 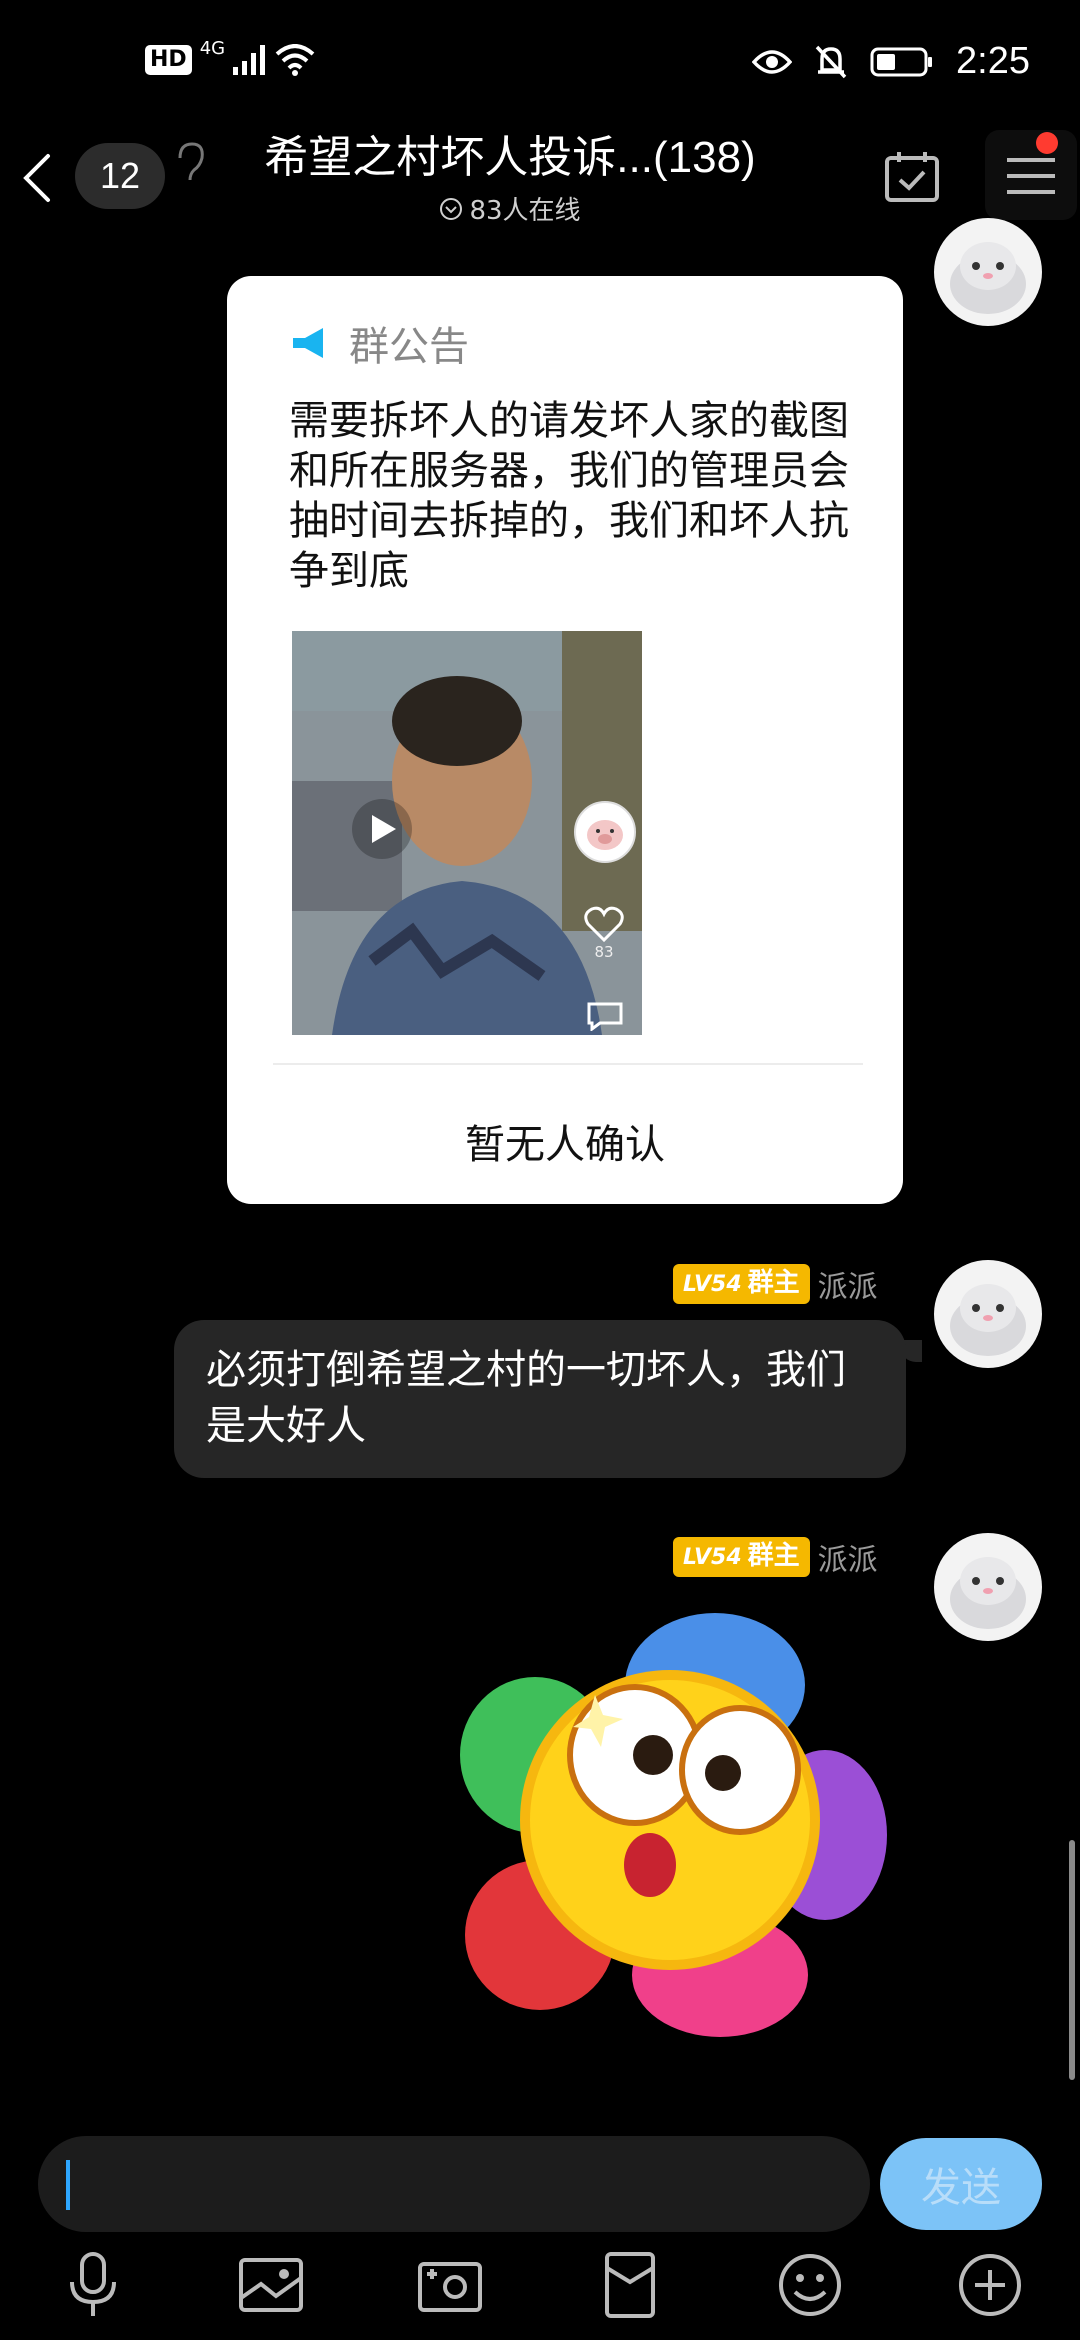 What do you see at coordinates (1047, 143) in the screenshot?
I see `notification-dot` at bounding box center [1047, 143].